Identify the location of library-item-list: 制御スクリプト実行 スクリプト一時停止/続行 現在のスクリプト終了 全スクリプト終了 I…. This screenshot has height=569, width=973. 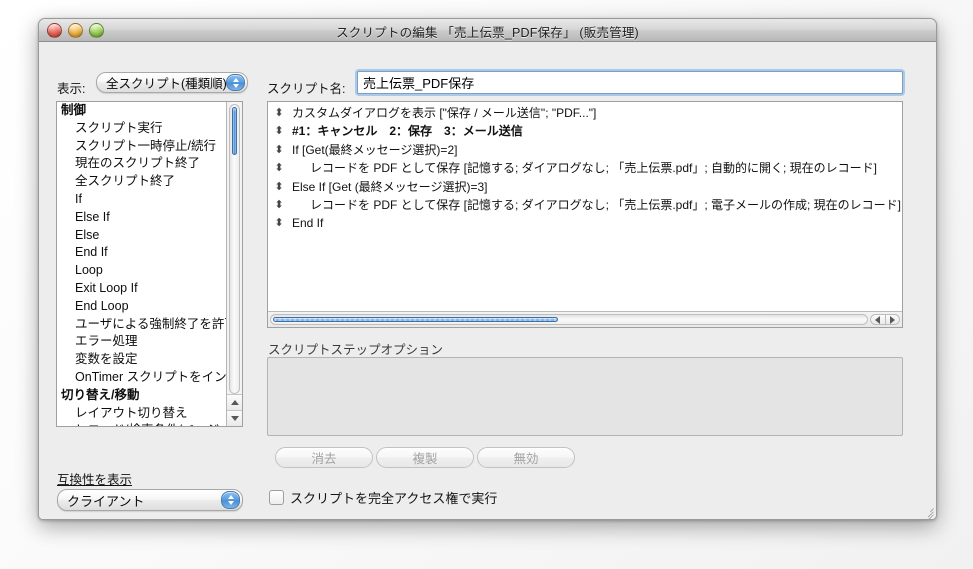
(141, 264).